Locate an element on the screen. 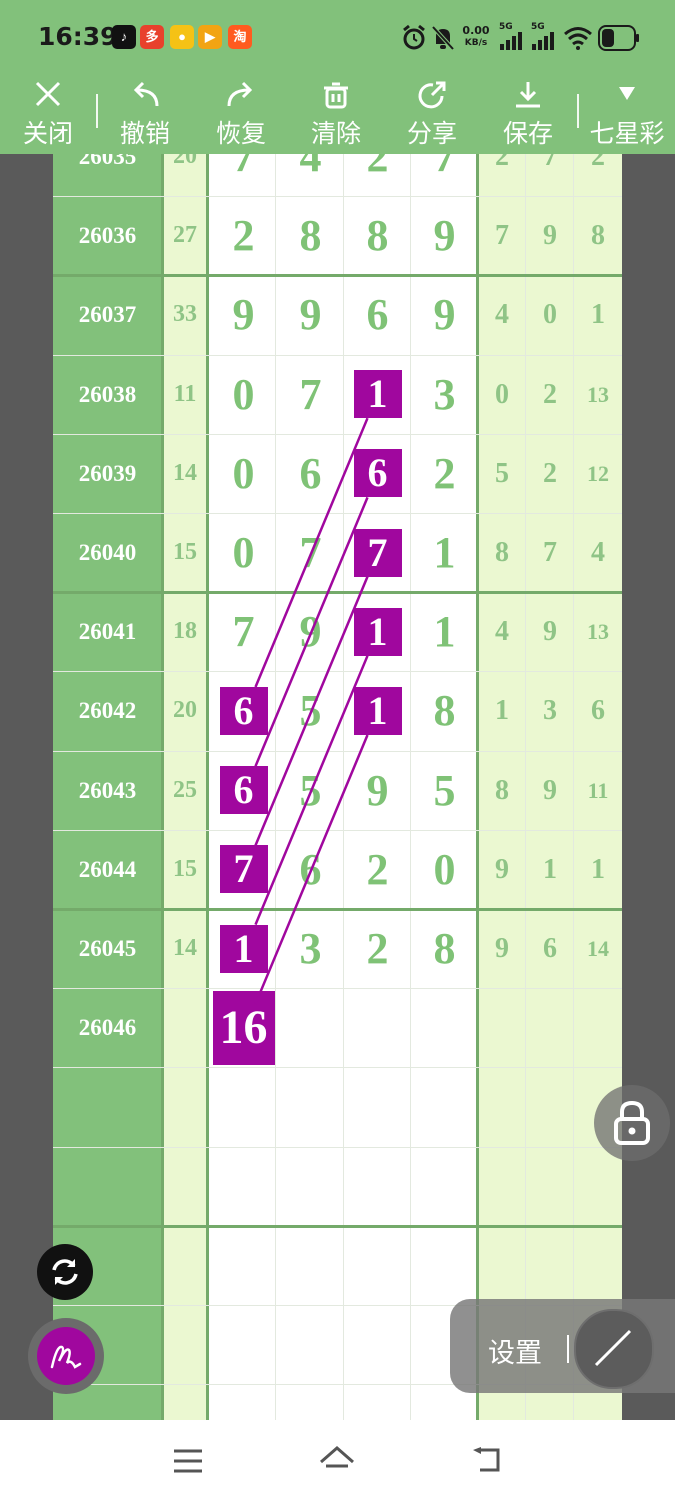  undo-icon is located at coordinates (146, 94).